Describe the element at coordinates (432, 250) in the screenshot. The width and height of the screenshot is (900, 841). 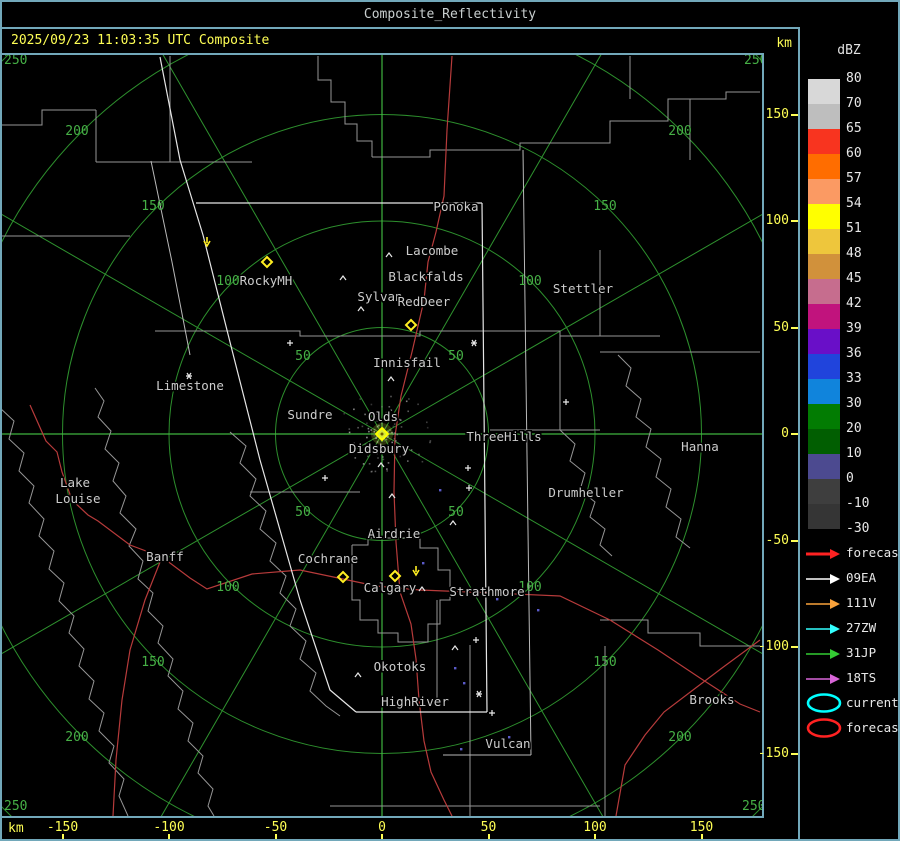
I see `city-label: Lacombe` at that location.